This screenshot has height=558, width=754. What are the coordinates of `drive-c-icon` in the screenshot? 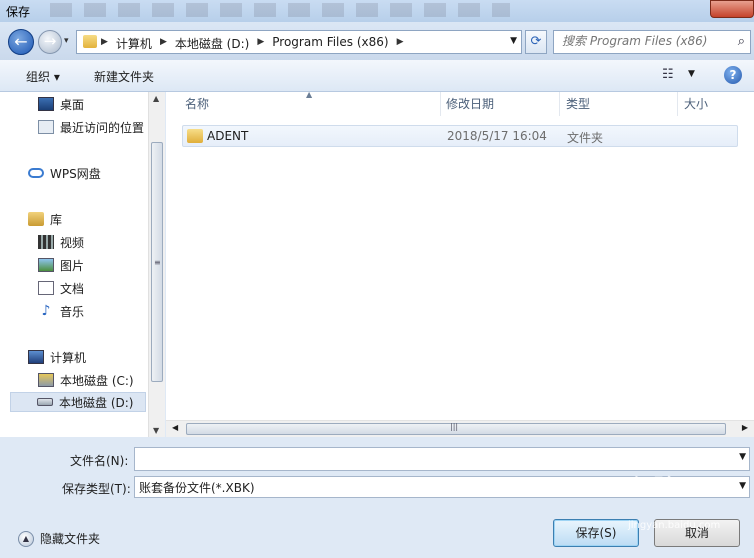 It's located at (46, 380).